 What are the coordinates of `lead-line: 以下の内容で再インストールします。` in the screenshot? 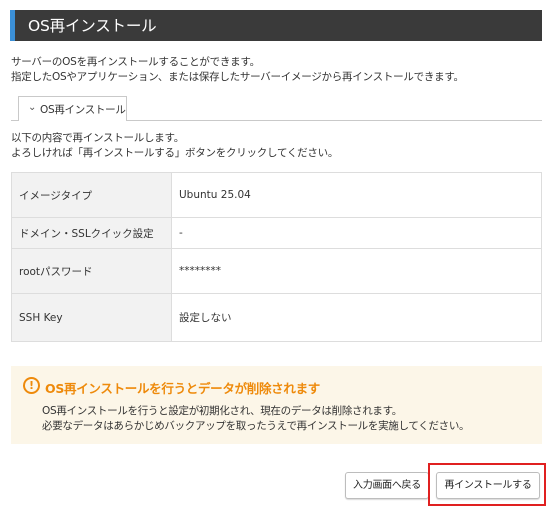 It's located at (97, 138).